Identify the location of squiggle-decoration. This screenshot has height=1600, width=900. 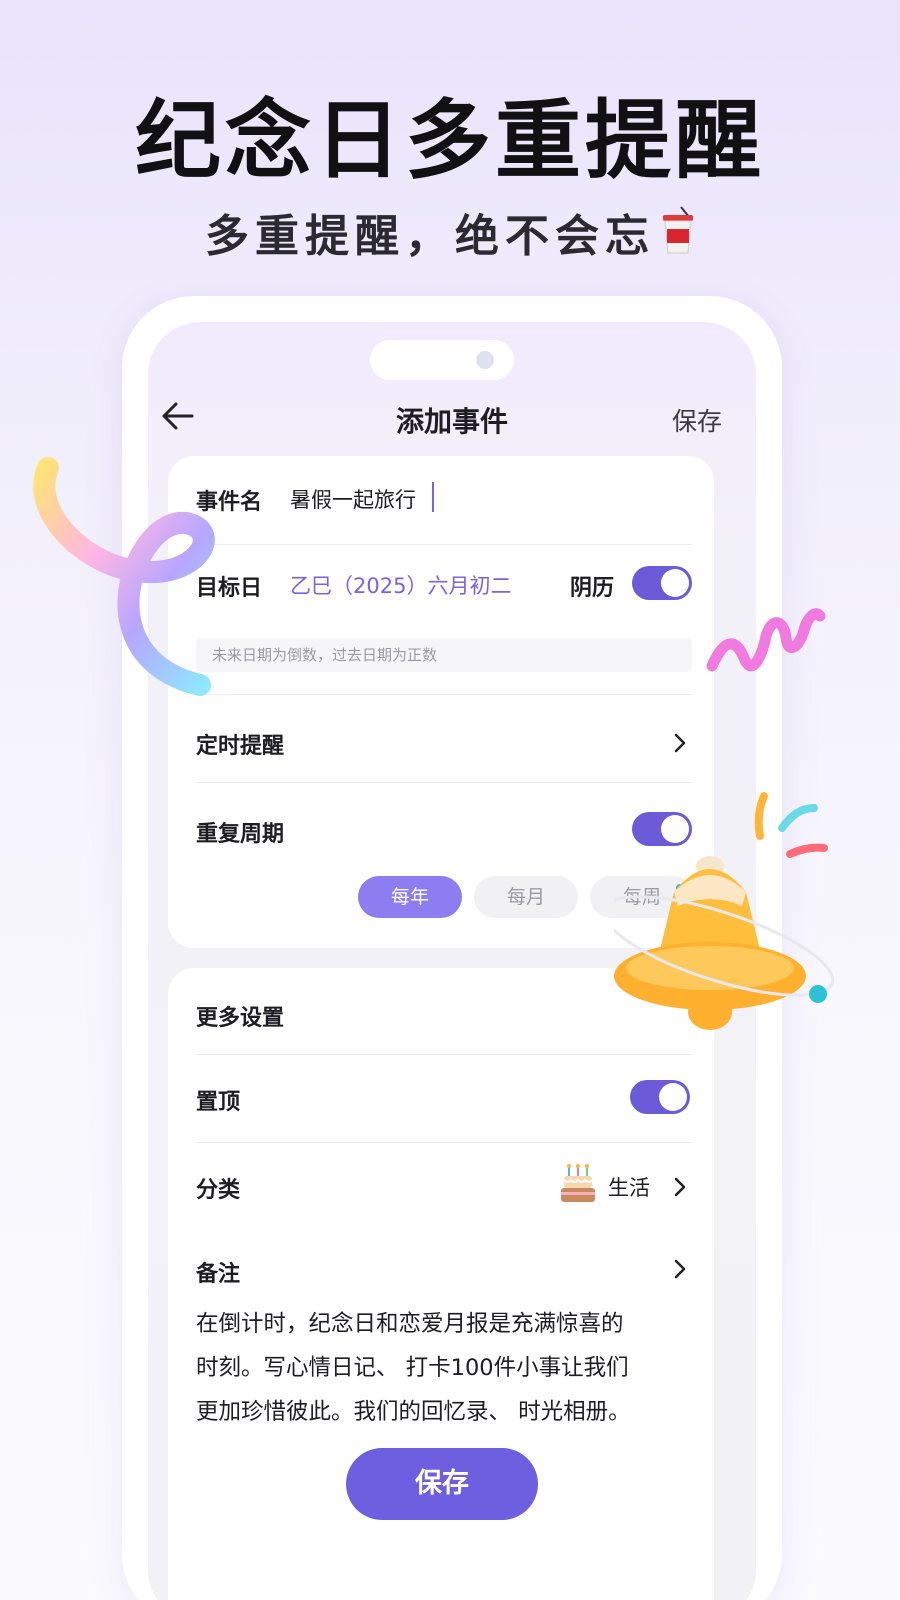
(766, 640).